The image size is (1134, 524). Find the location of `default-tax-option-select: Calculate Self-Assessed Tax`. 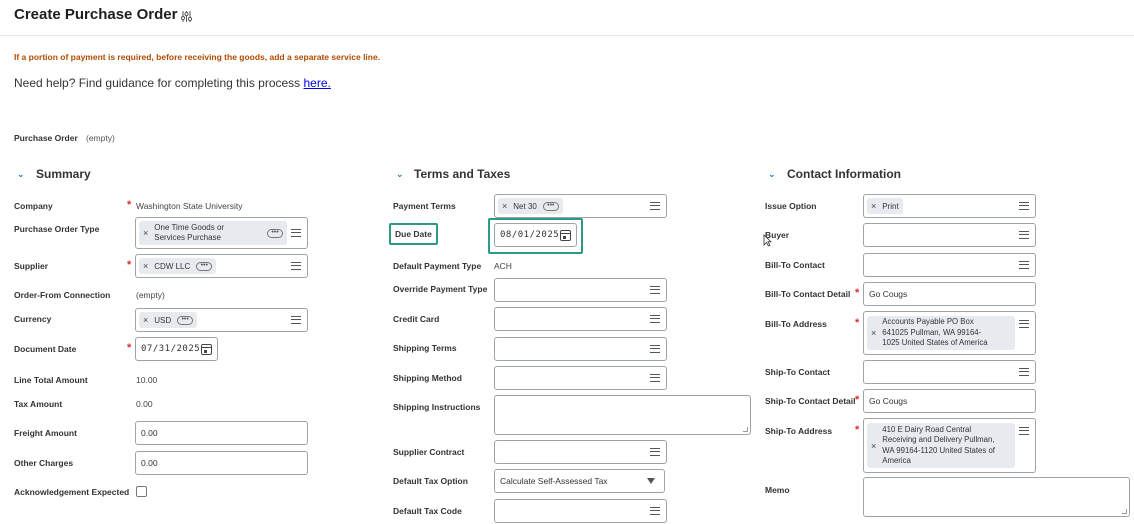

default-tax-option-select: Calculate Self-Assessed Tax is located at coordinates (579, 481).